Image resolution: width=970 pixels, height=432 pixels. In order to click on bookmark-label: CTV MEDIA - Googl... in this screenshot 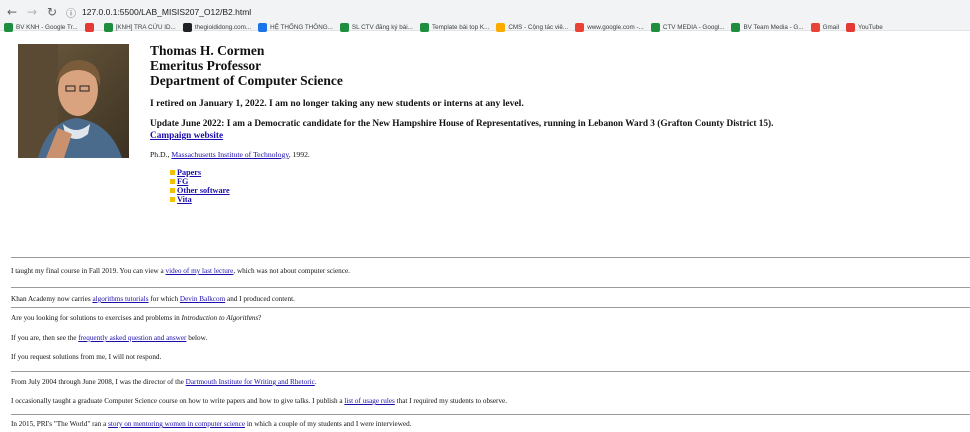, I will do `click(693, 27)`.